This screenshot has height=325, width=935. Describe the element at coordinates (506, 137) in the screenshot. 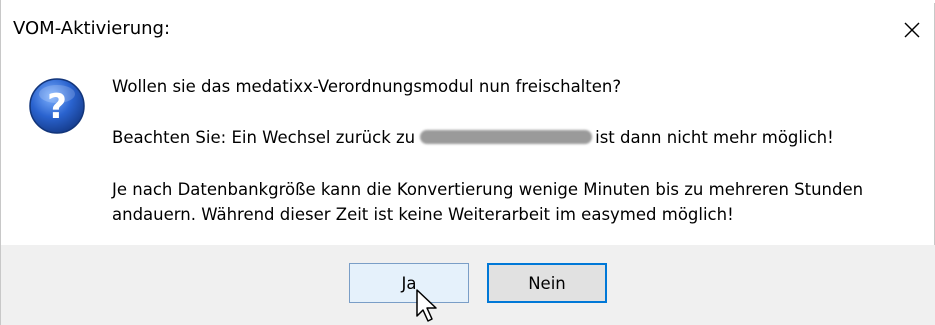

I see `redacted-text` at that location.